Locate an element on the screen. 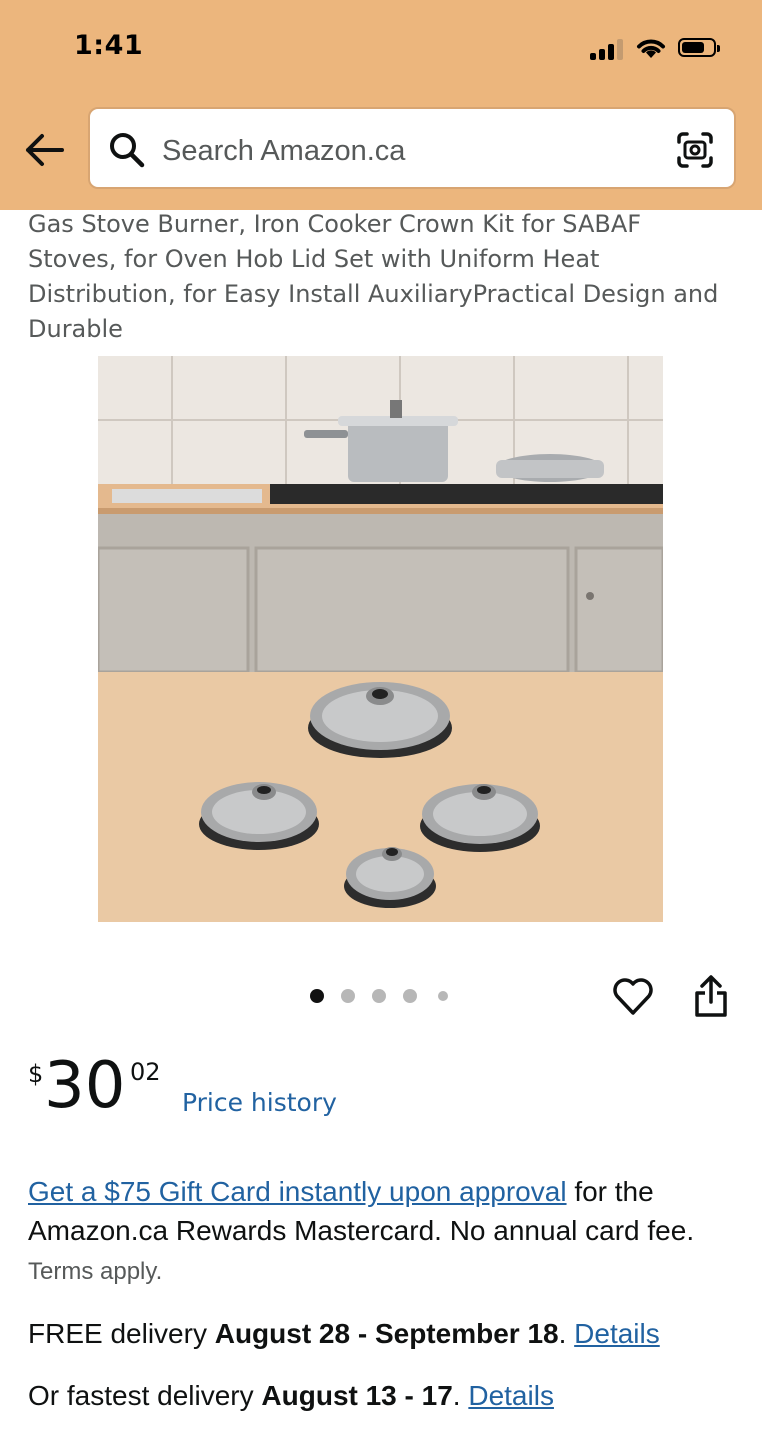 The width and height of the screenshot is (762, 1440). free-delivery-prefix: FREE delivery is located at coordinates (121, 1333).